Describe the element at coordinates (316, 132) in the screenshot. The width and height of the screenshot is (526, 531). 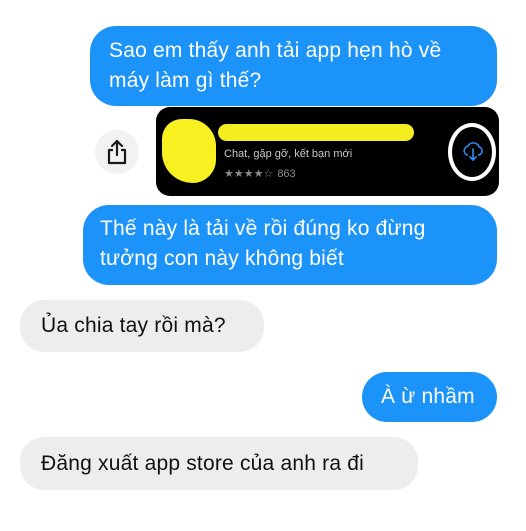
I see `app-name-redaction` at that location.